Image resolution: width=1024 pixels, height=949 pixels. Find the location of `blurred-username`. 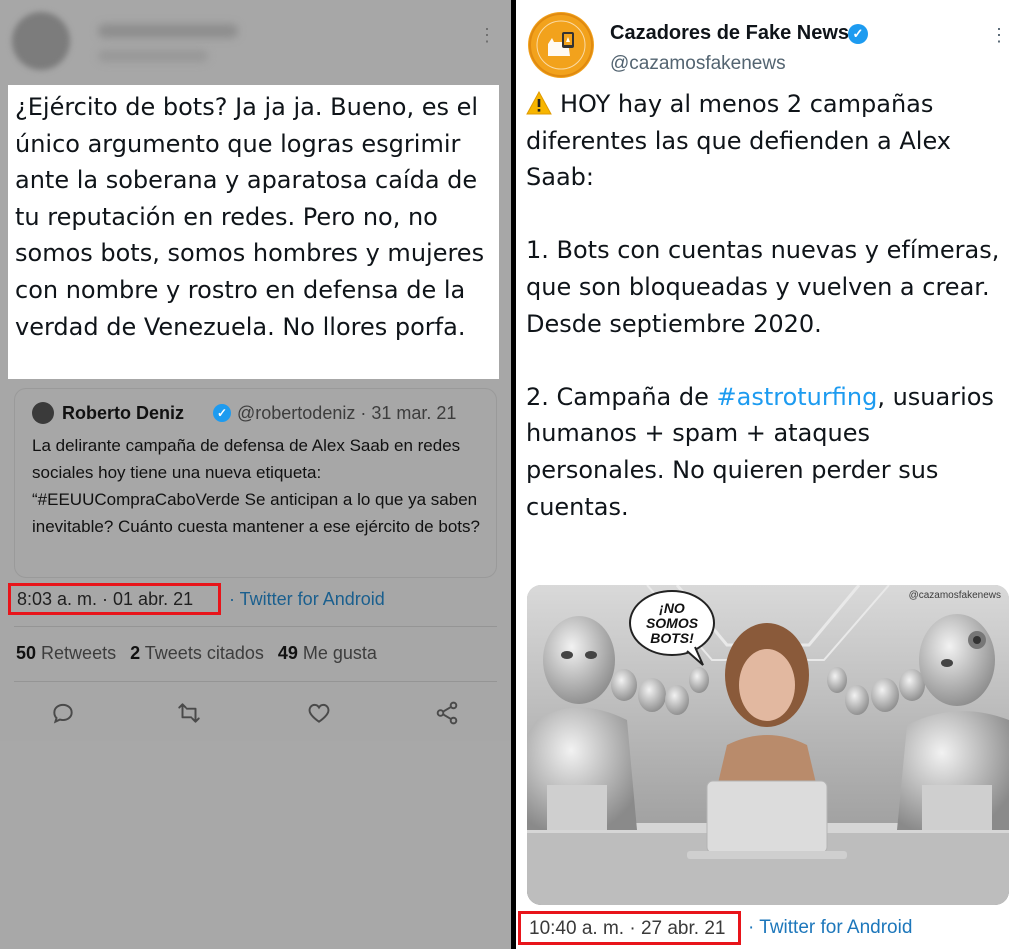

blurred-username is located at coordinates (153, 56).